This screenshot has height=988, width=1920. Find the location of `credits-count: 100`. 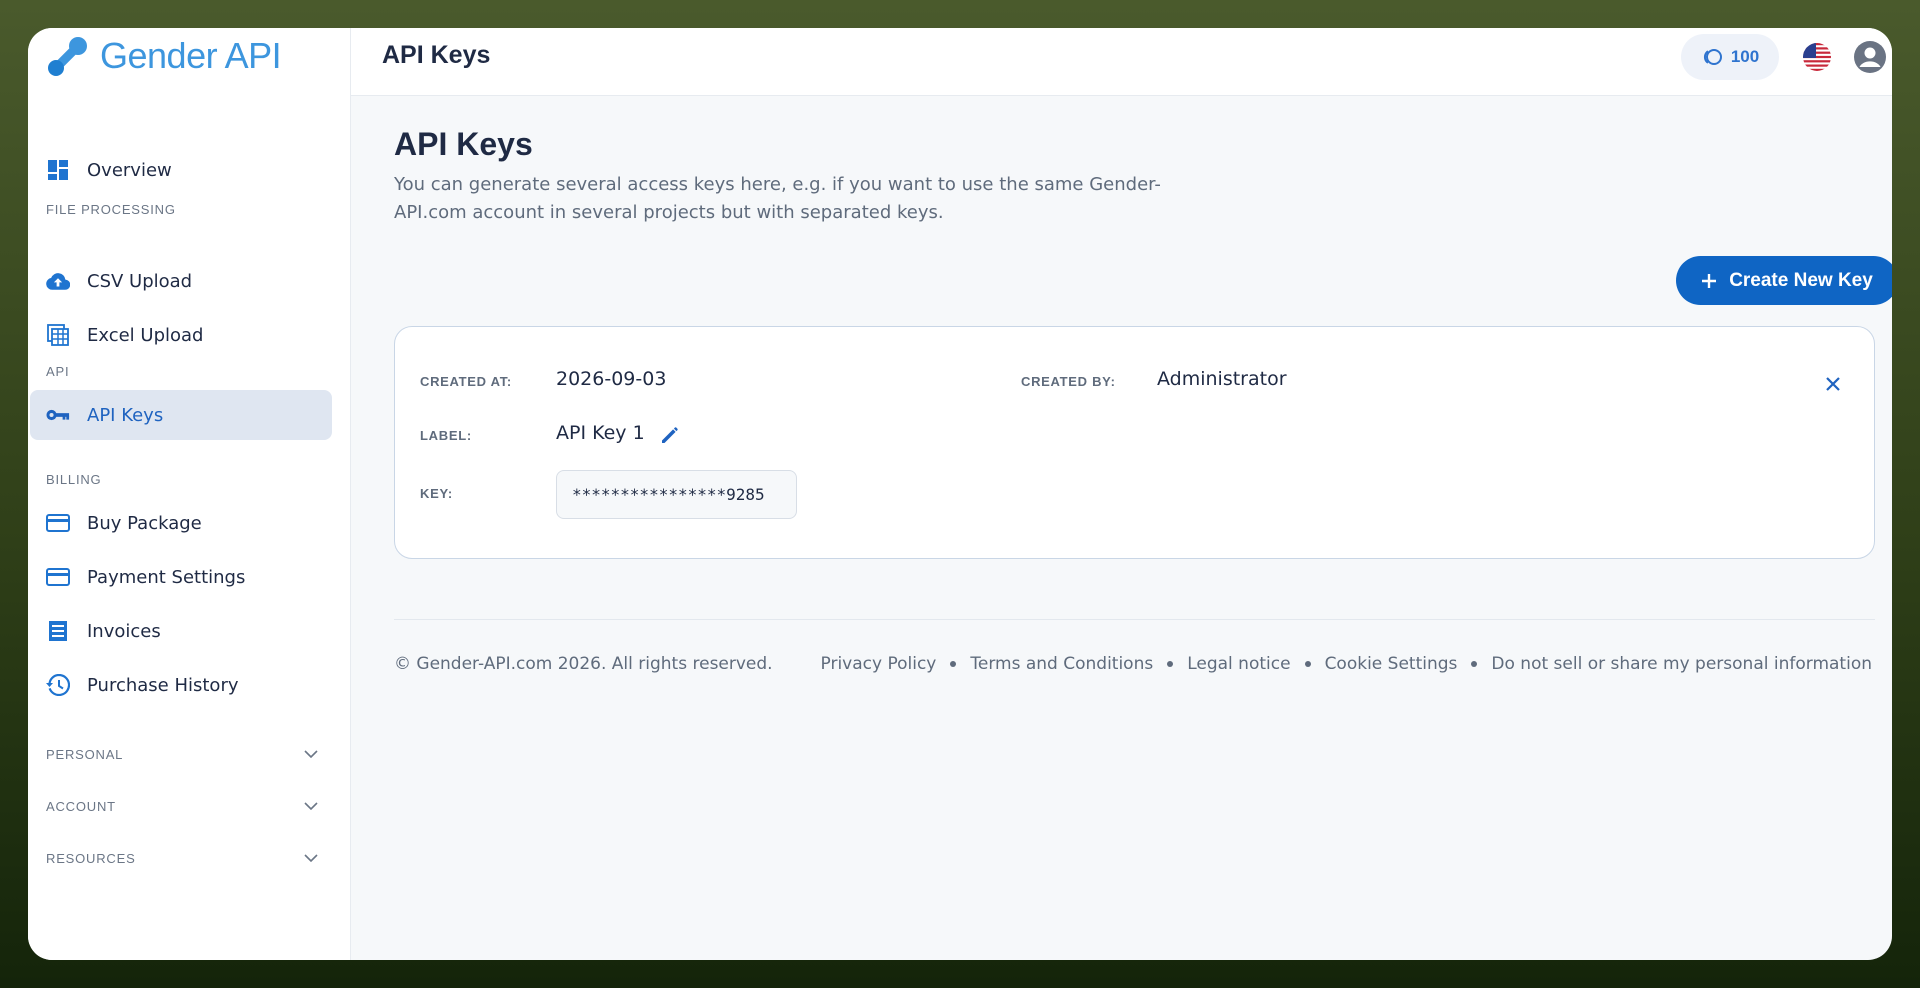

credits-count: 100 is located at coordinates (1745, 56).